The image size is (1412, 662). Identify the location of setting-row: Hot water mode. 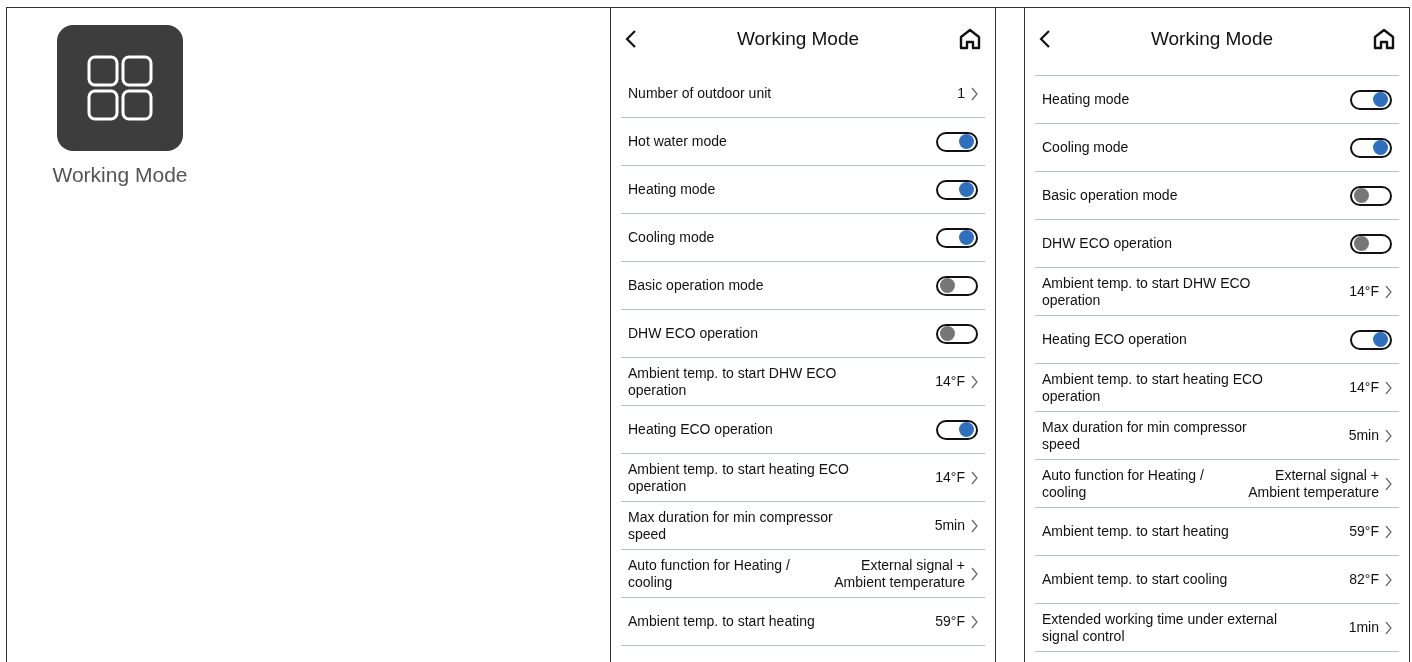
(803, 142).